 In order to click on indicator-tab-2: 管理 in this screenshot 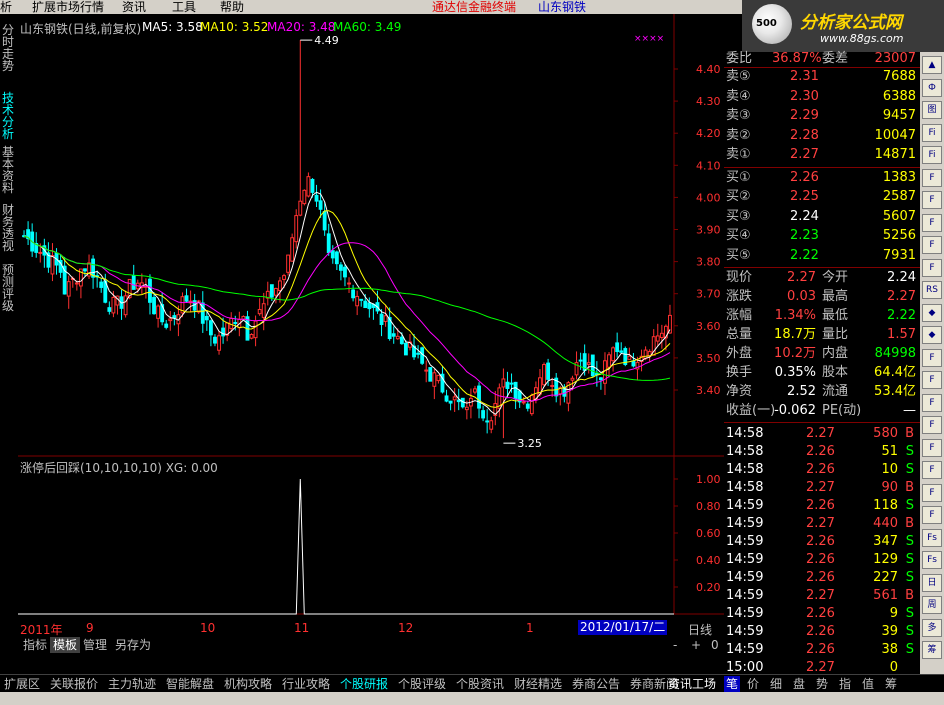, I will do `click(95, 645)`.